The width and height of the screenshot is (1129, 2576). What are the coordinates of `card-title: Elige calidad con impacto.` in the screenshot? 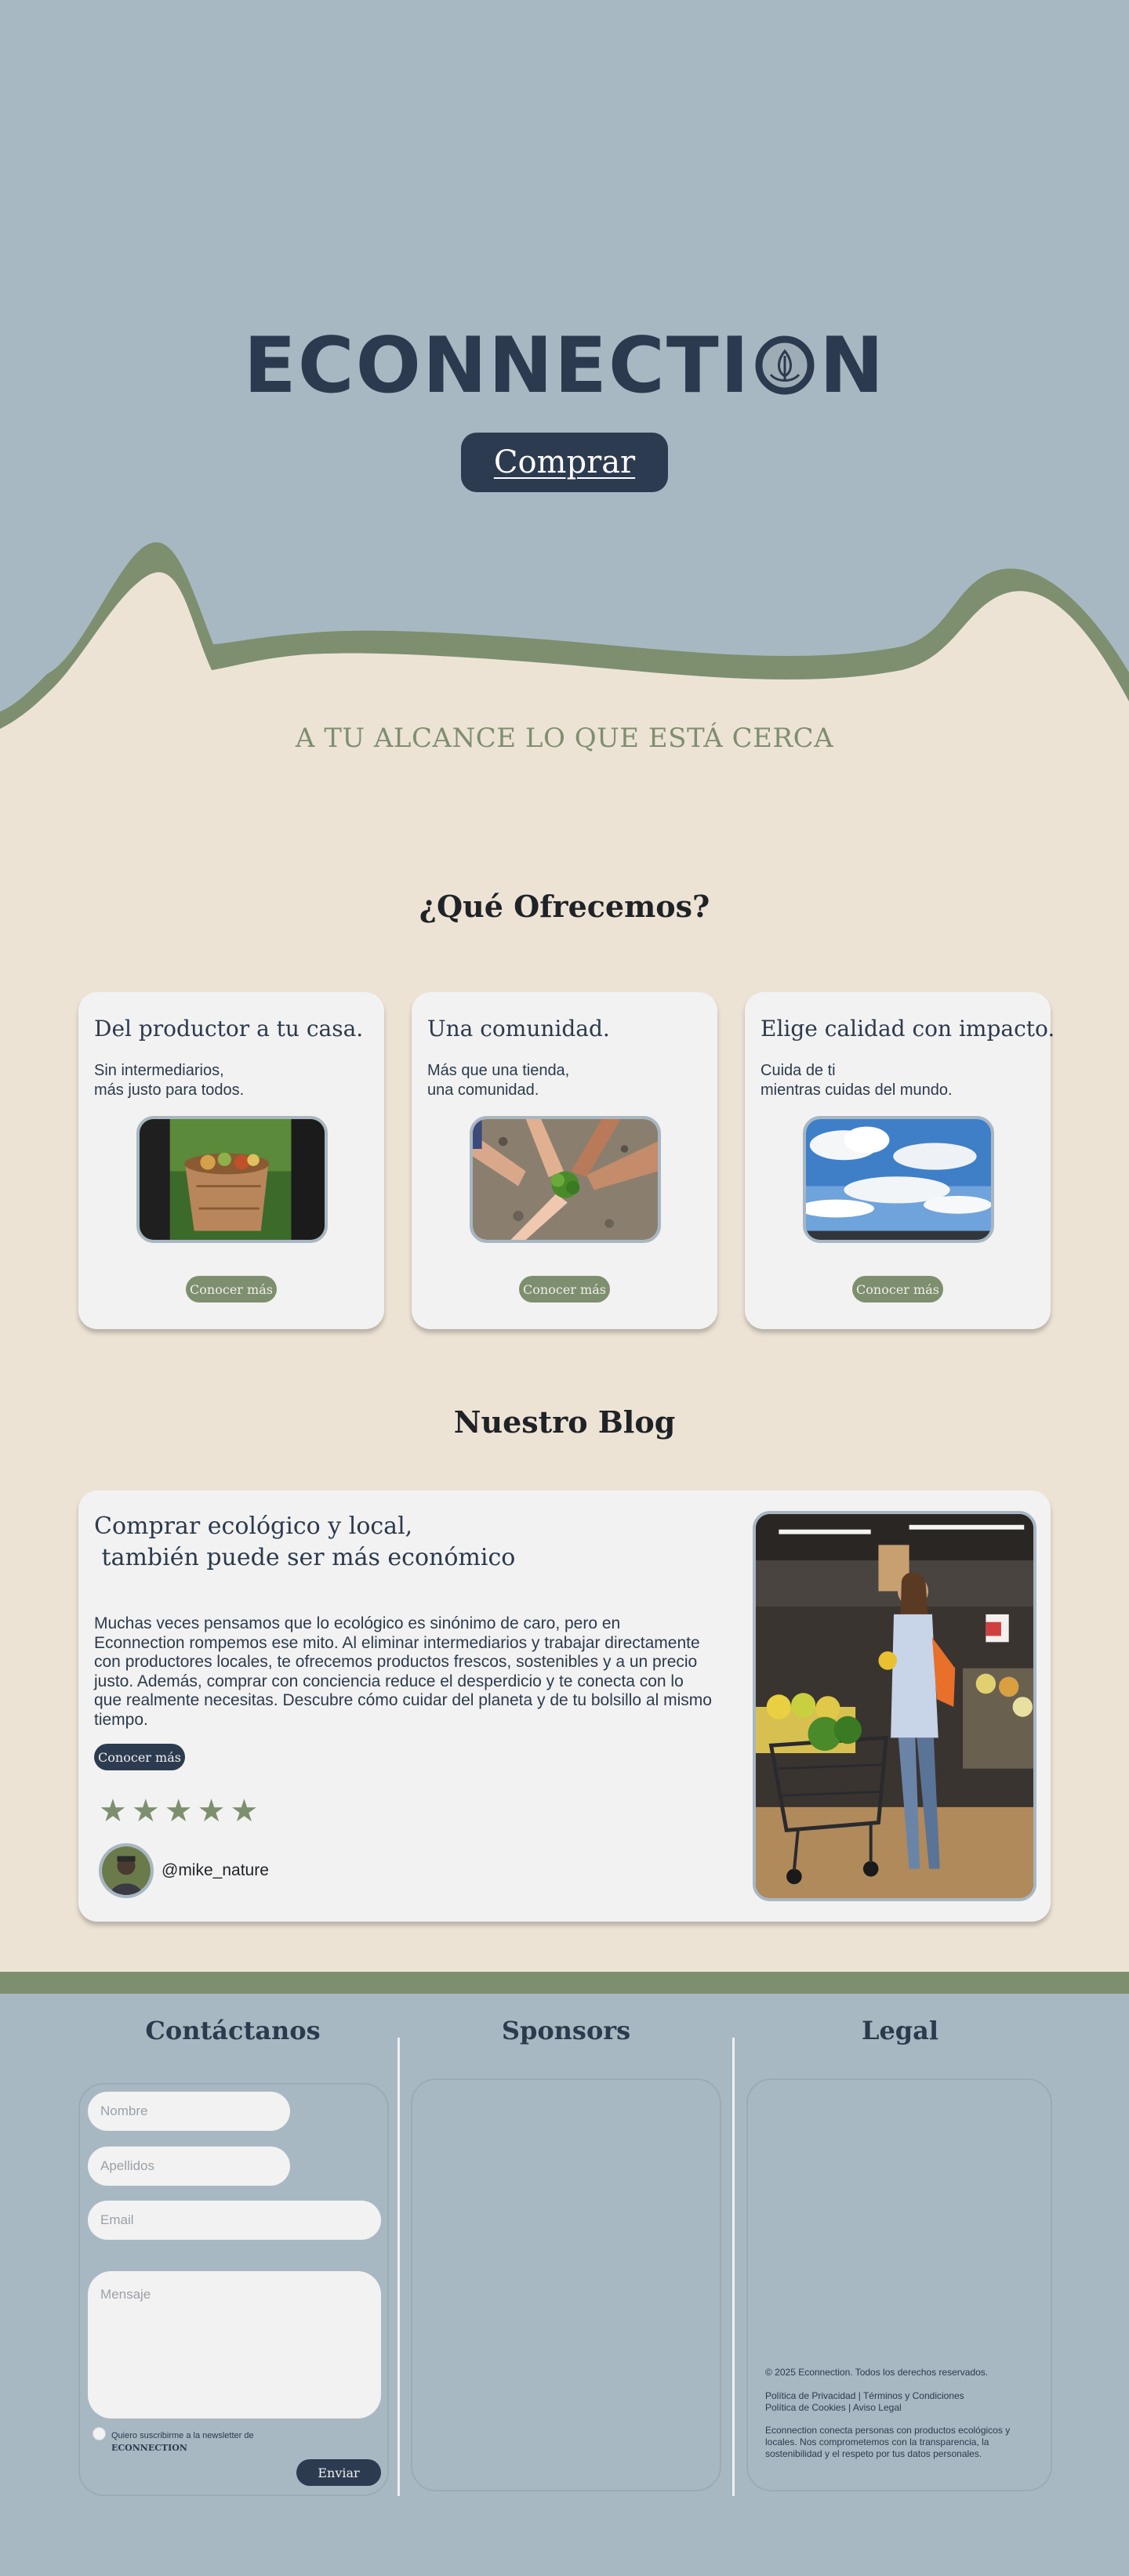 It's located at (908, 1029).